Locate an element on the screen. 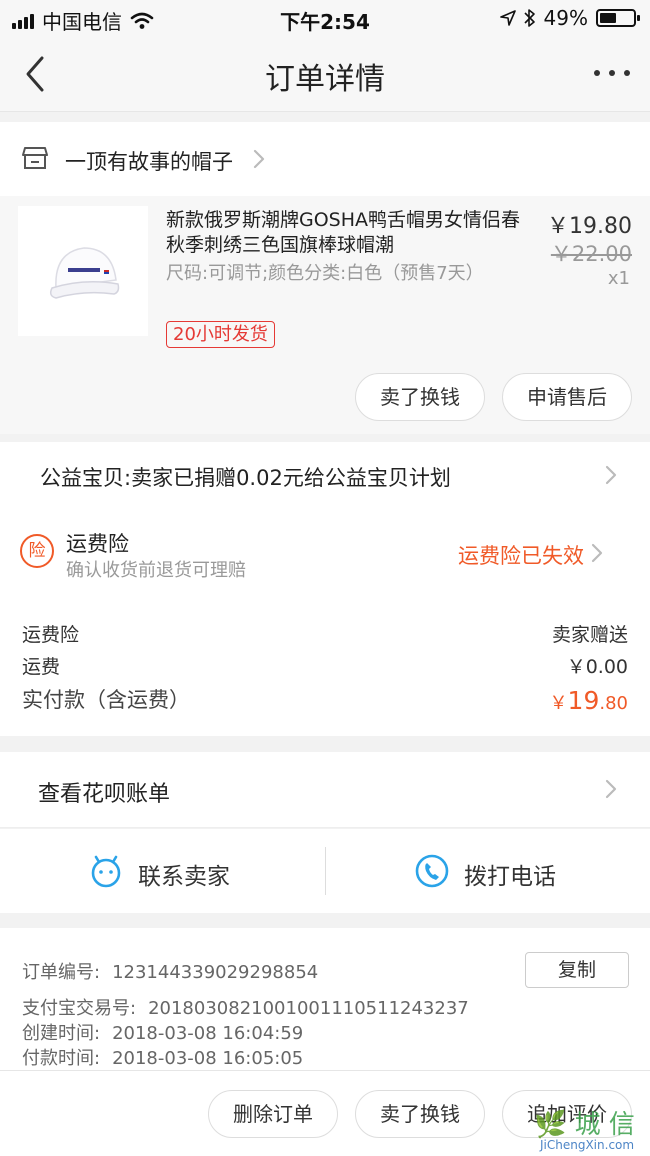 This screenshot has height=1156, width=650. product-original-price: ￥22.00 is located at coordinates (591, 254).